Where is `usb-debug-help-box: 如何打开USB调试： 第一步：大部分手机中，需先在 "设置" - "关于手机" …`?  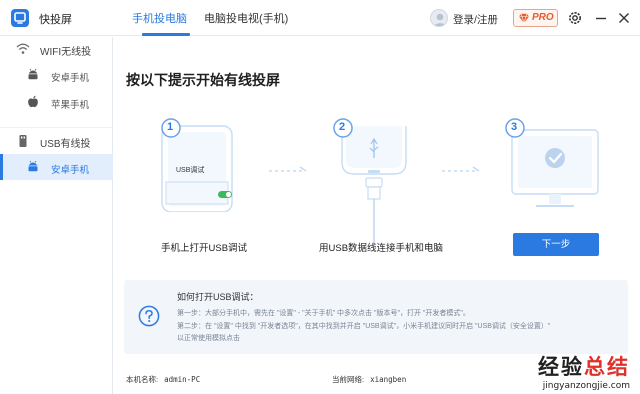 usb-debug-help-box: 如何打开USB调试： 第一步：大部分手机中，需先在 "设置" - "关于手机" … is located at coordinates (376, 317).